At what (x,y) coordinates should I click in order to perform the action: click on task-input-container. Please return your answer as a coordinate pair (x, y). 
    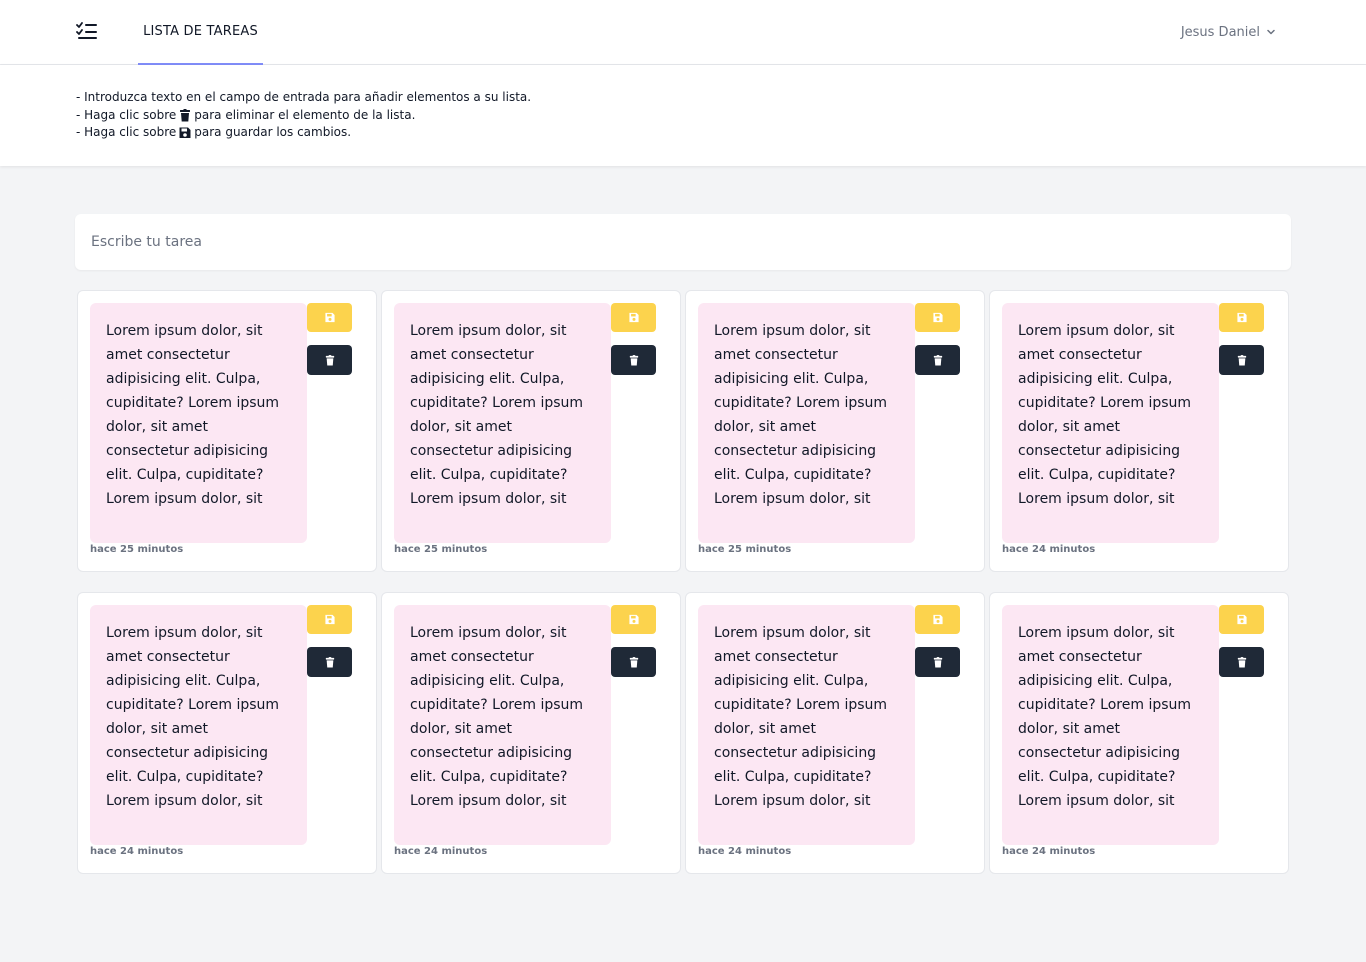
    Looking at the image, I should click on (683, 242).